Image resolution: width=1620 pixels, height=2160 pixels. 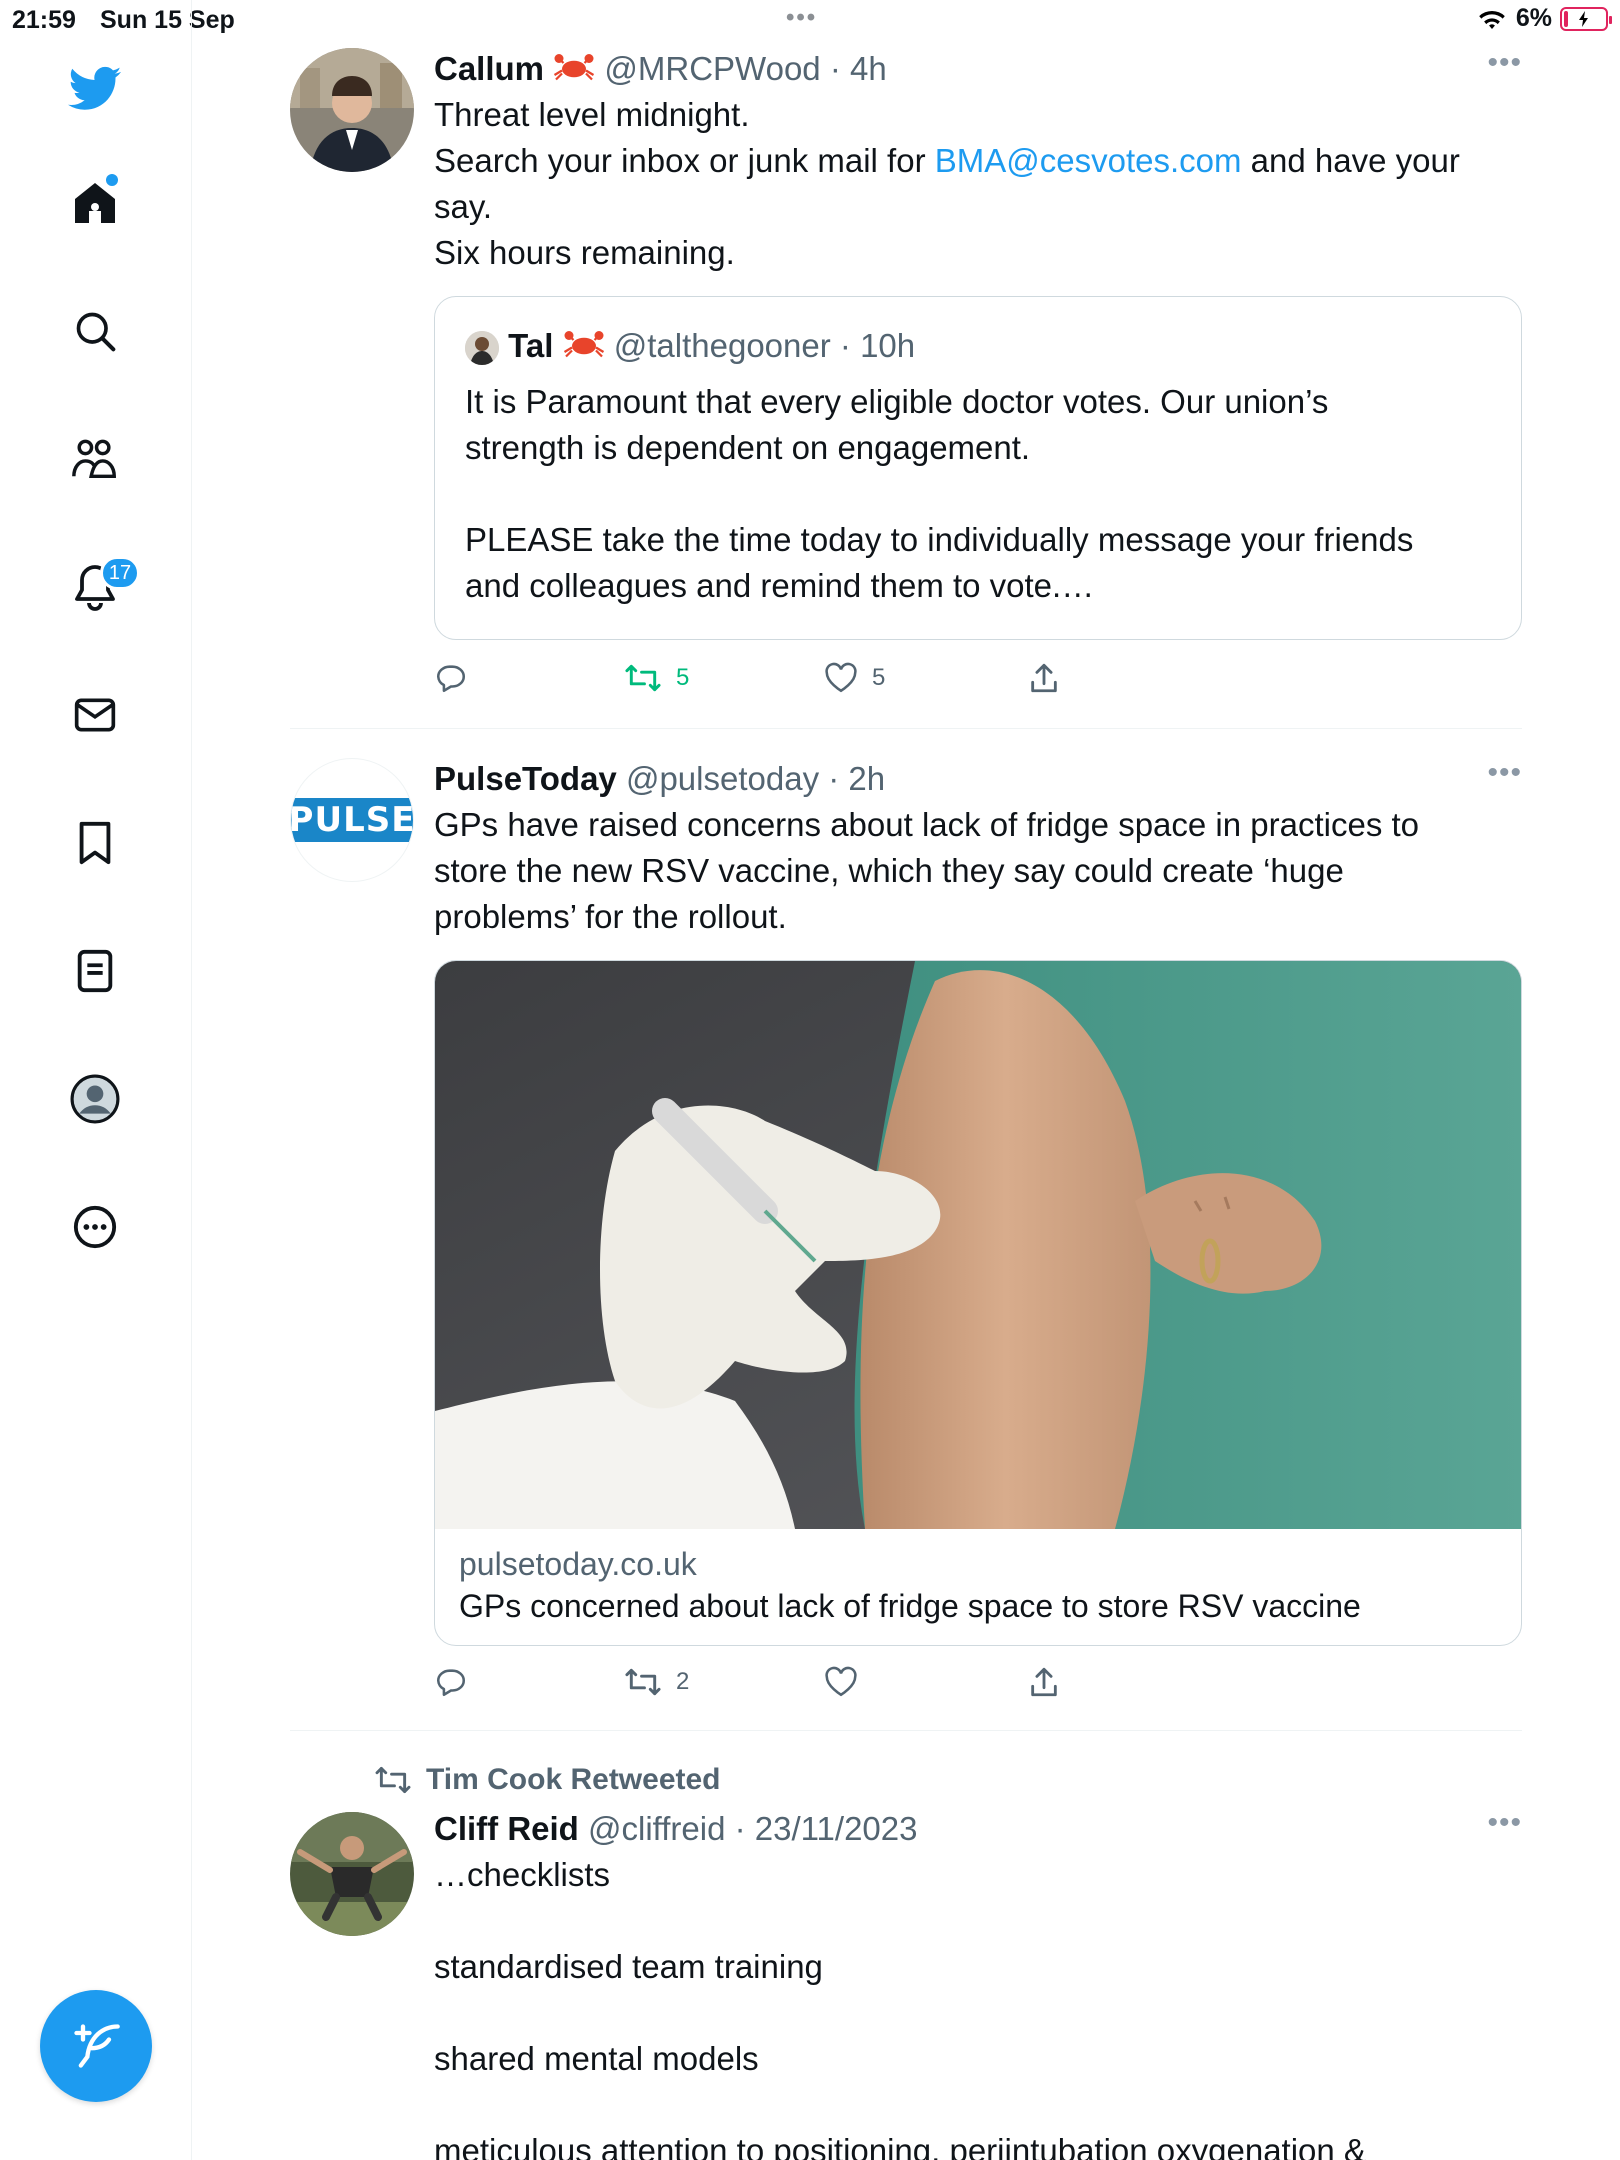 I want to click on compose-tweet-button, so click(x=96, y=2046).